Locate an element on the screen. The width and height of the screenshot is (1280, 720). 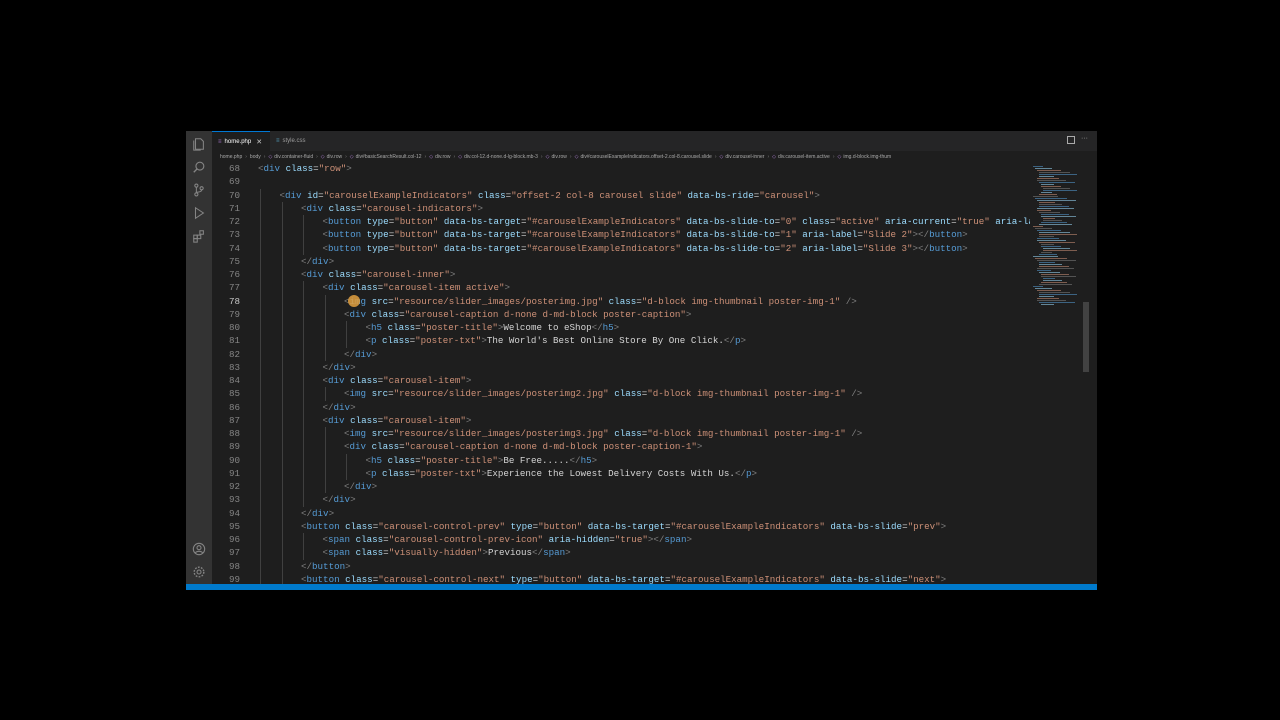
more-actions-icon: ··· is located at coordinates (1085, 139).